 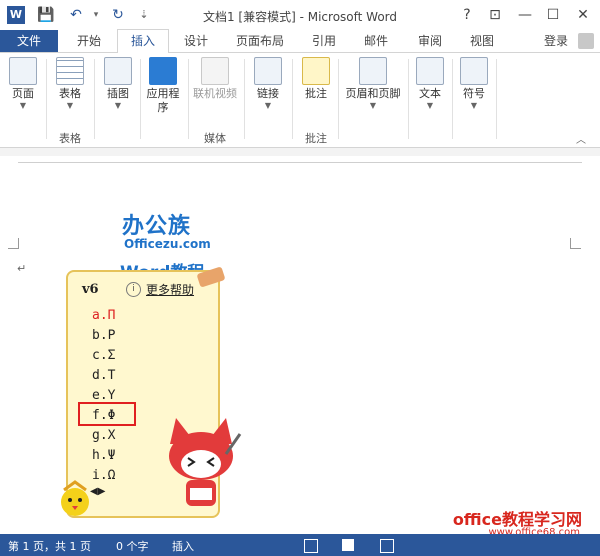 I want to click on ribbon-display-button: ⊡, so click(x=495, y=15).